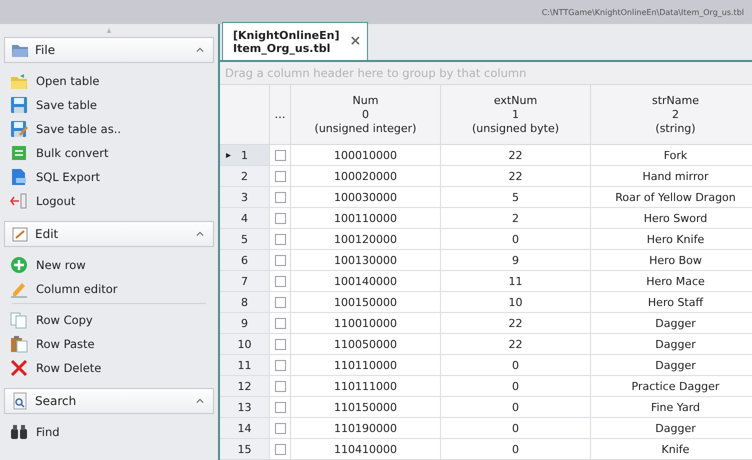 This screenshot has width=752, height=460. What do you see at coordinates (109, 234) in the screenshot?
I see `group-header: Edit` at bounding box center [109, 234].